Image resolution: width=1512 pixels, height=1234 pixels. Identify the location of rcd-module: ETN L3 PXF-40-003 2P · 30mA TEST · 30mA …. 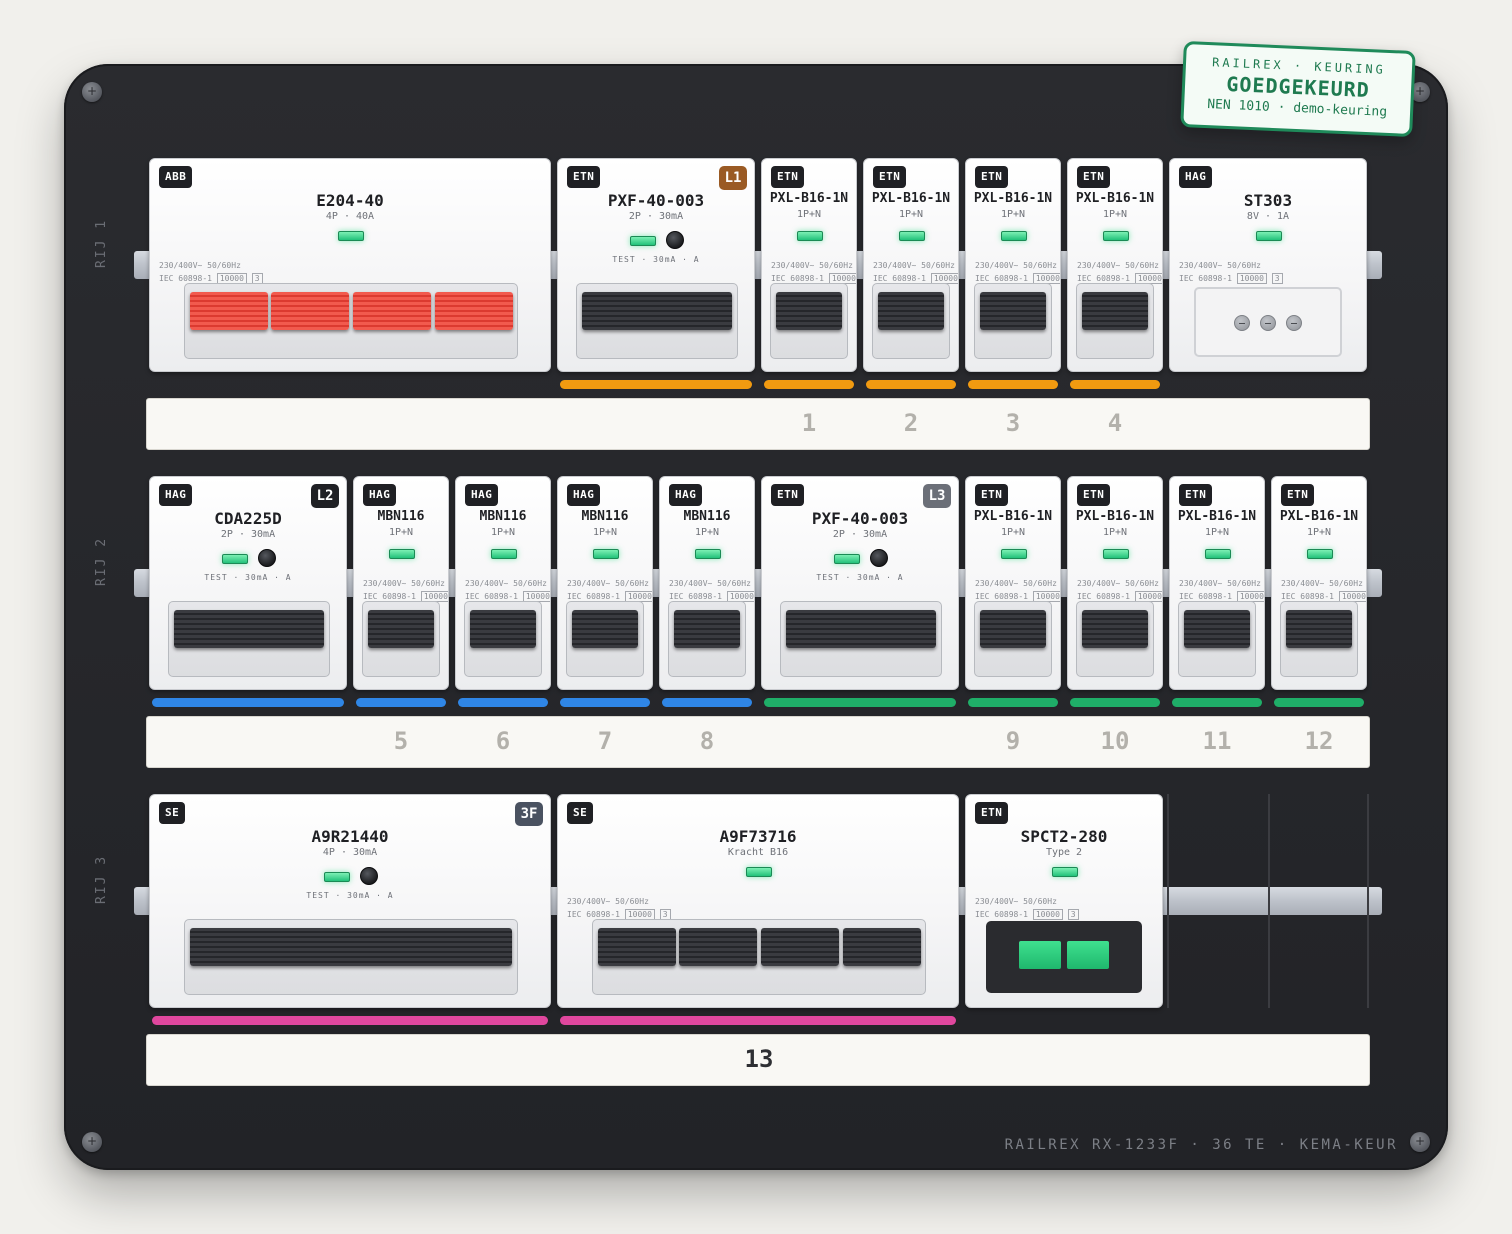
(860, 583).